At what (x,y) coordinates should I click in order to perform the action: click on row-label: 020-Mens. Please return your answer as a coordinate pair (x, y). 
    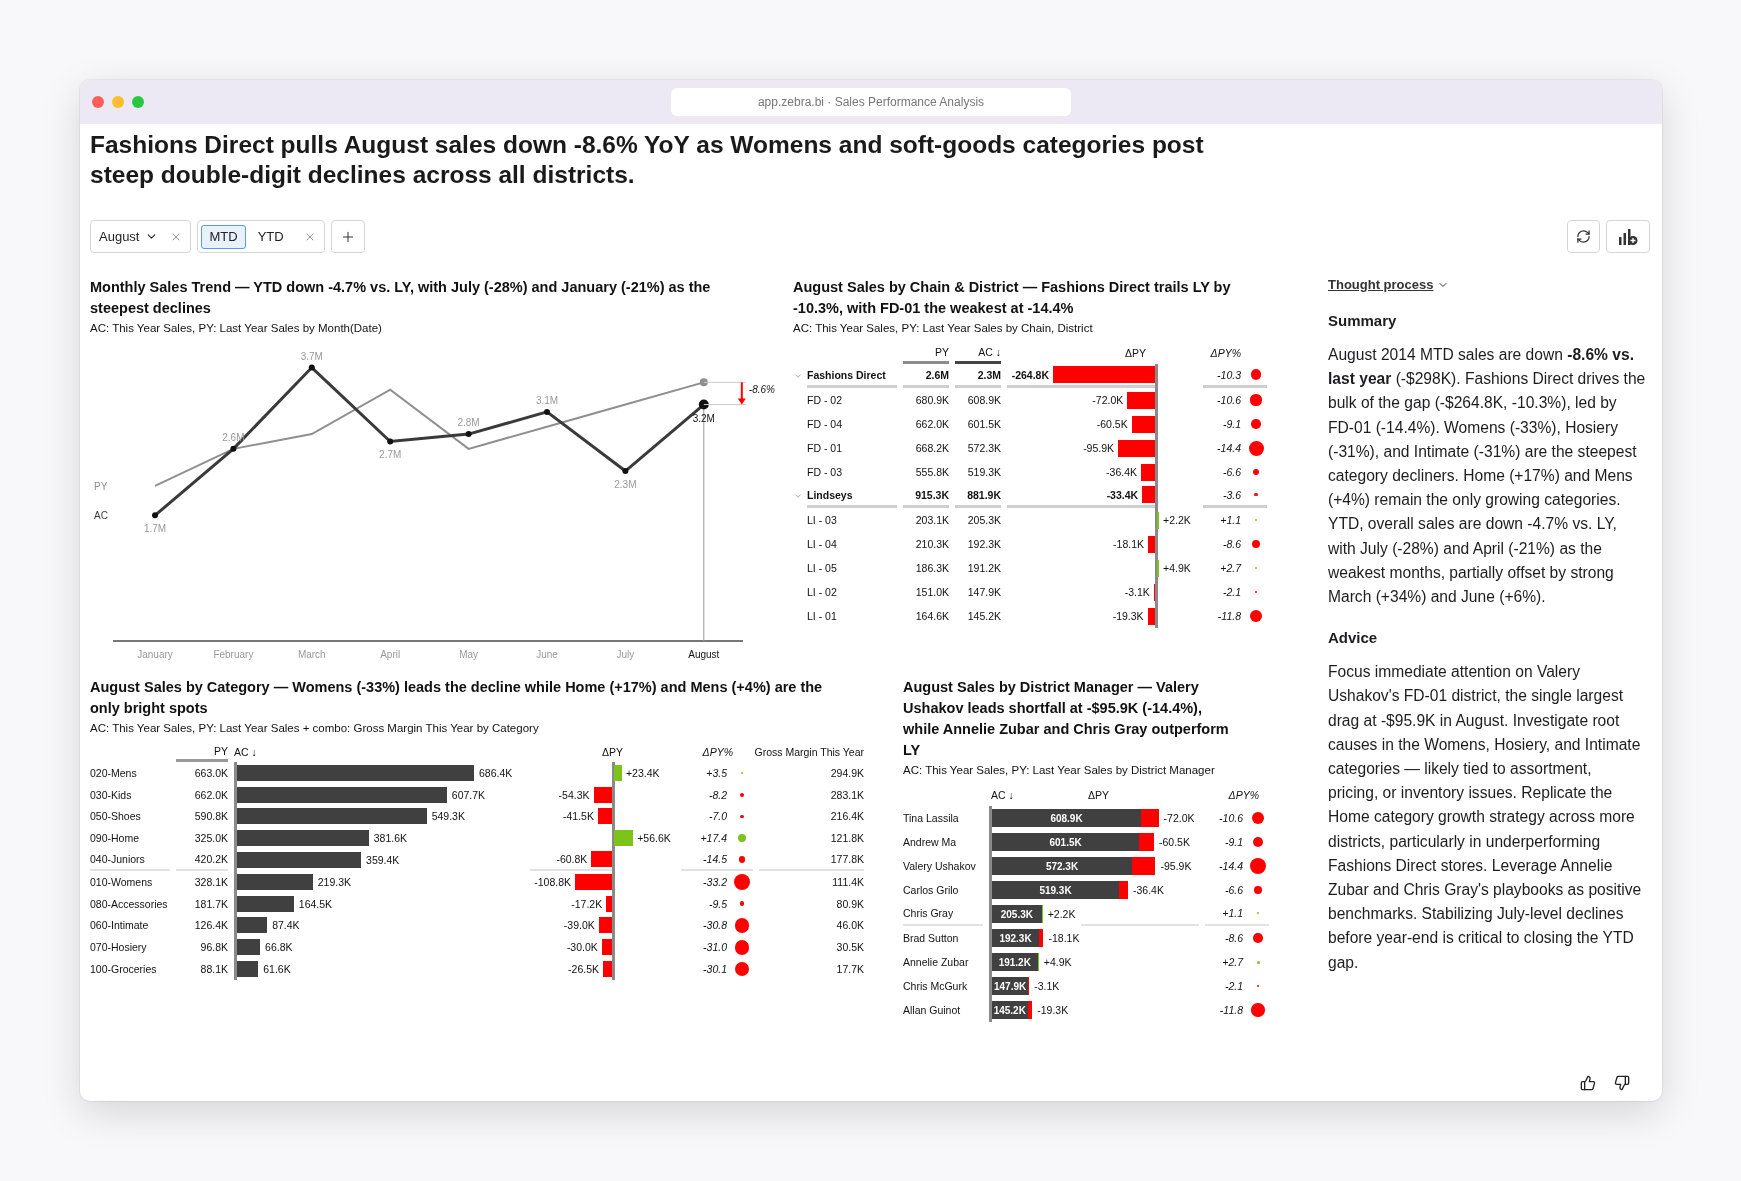
    Looking at the image, I should click on (113, 772).